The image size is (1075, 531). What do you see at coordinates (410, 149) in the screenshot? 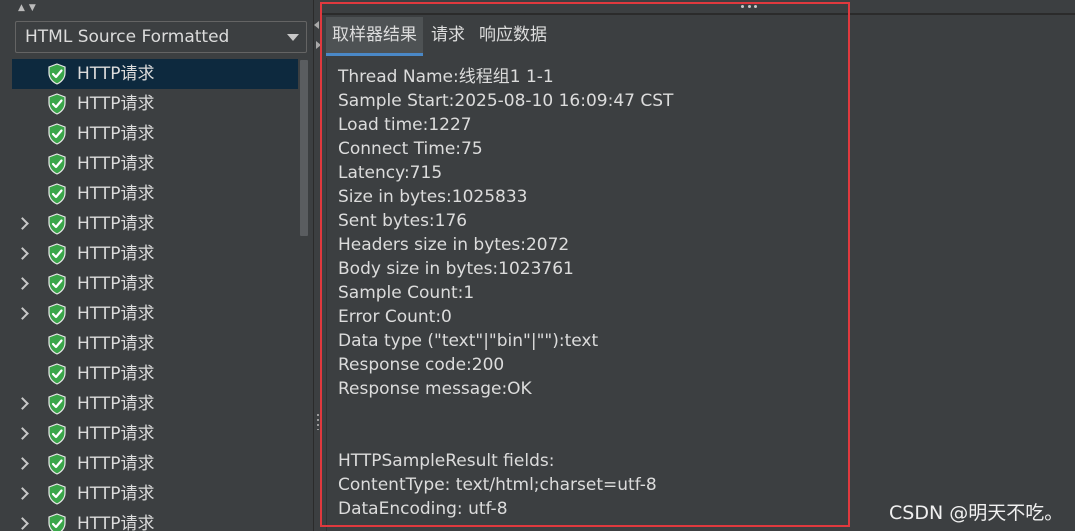
I see `result-line: Connect Time:75` at bounding box center [410, 149].